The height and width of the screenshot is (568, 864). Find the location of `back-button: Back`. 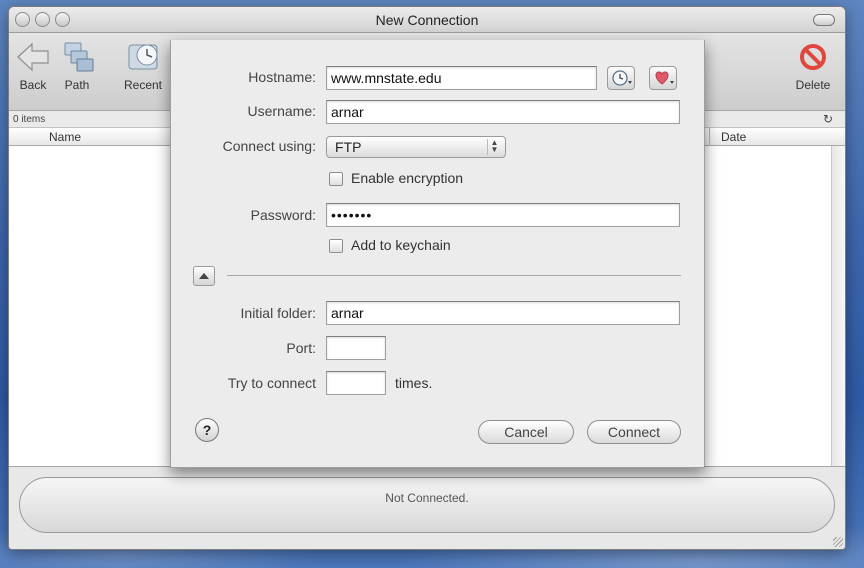

back-button: Back is located at coordinates (33, 66).